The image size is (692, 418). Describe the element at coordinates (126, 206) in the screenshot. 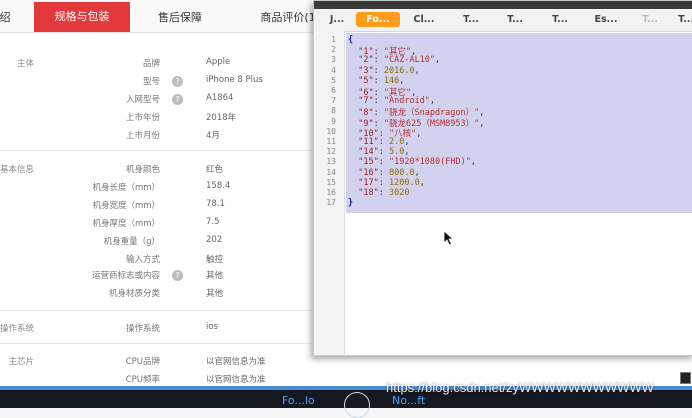

I see `spec-label: 机身宽度（mm）` at that location.